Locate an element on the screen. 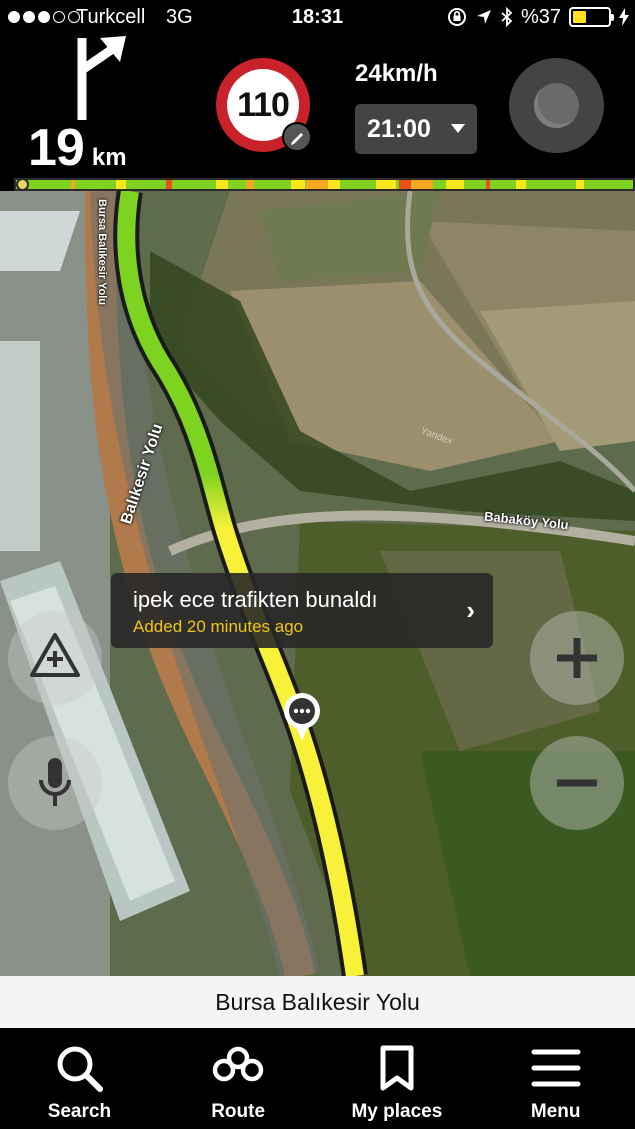  status-bar: Turkcell 3G 18:31 %37 is located at coordinates (317, 18).